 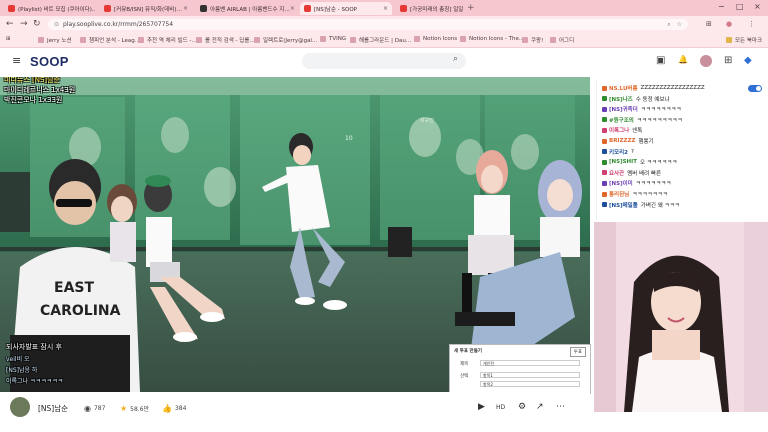 What do you see at coordinates (744, 40) in the screenshot?
I see `all-bookmarks-folder: 모든 북마크` at bounding box center [744, 40].